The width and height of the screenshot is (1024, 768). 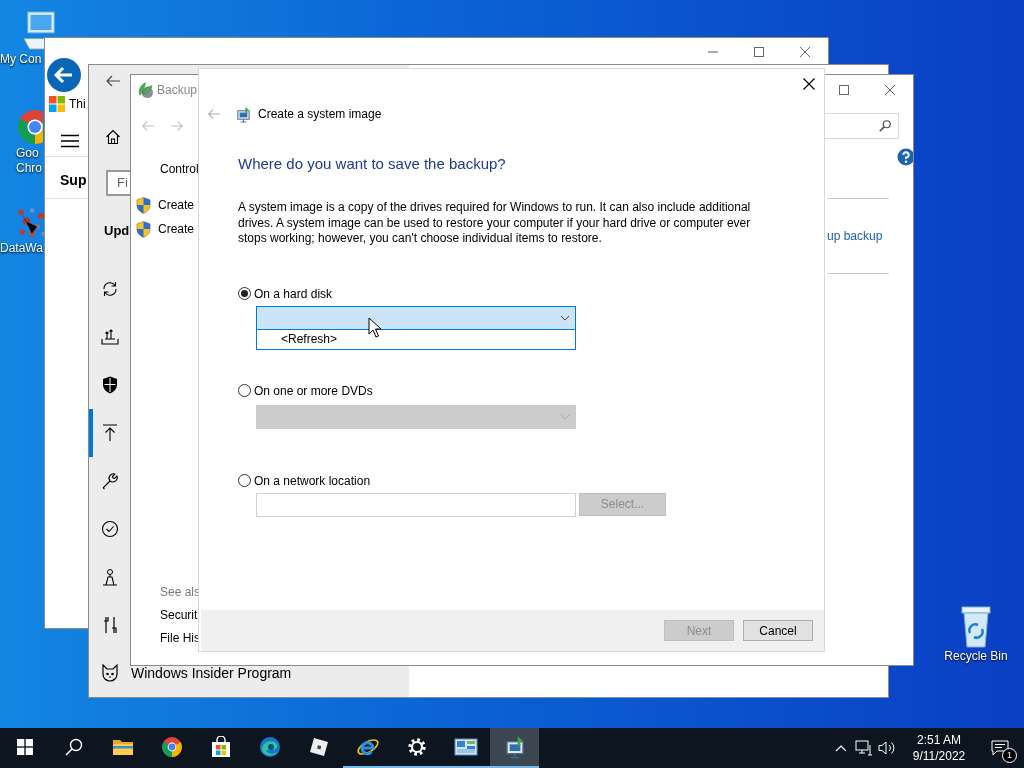 What do you see at coordinates (855, 236) in the screenshot?
I see `task-link: up backup` at bounding box center [855, 236].